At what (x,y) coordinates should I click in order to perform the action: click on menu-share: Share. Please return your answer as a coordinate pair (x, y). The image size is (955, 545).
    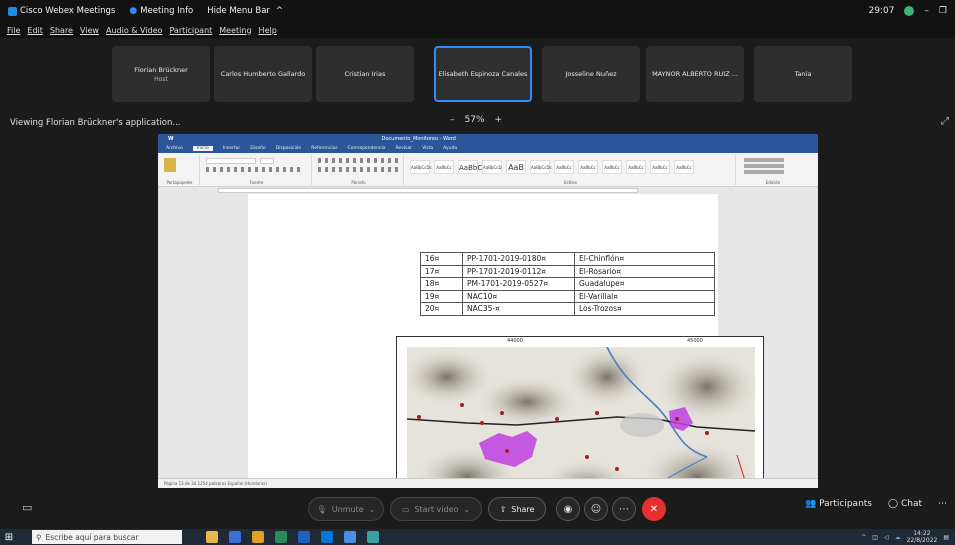
    Looking at the image, I should click on (61, 30).